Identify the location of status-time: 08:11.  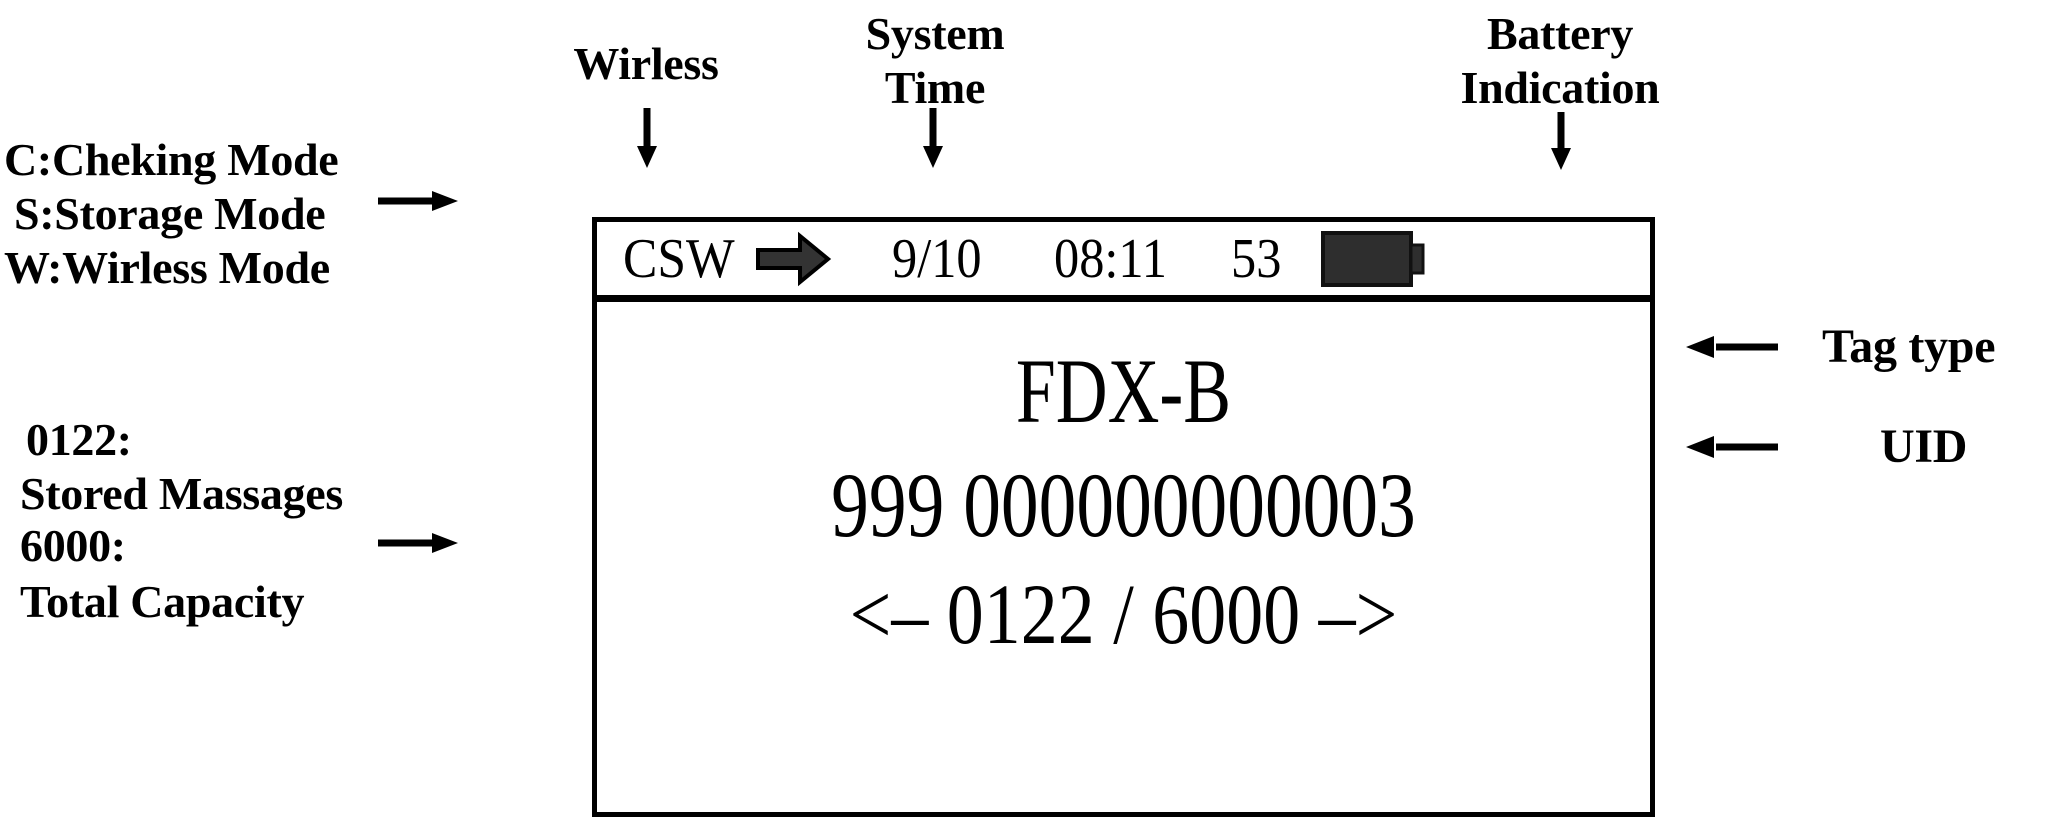
(1110, 258).